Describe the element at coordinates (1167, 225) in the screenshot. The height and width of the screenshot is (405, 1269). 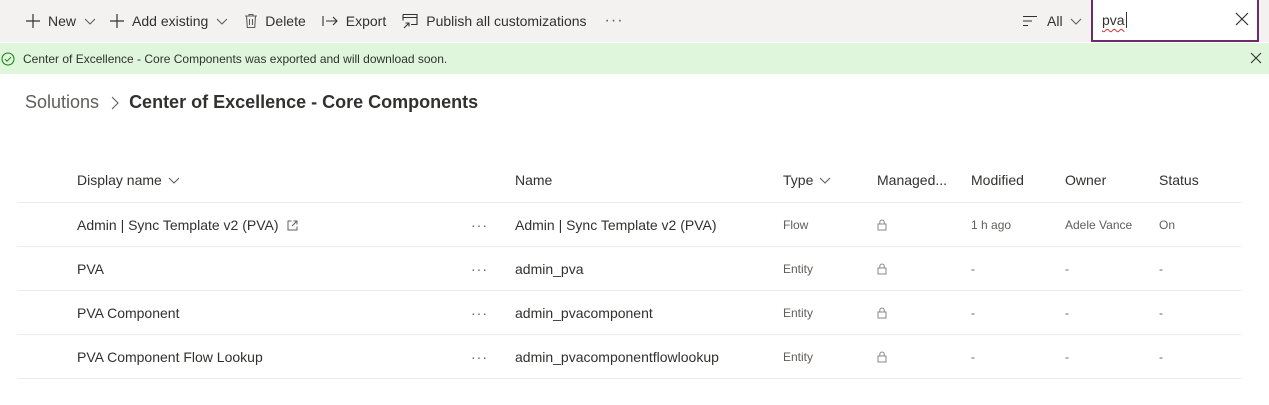
I see `row-status: On` at that location.